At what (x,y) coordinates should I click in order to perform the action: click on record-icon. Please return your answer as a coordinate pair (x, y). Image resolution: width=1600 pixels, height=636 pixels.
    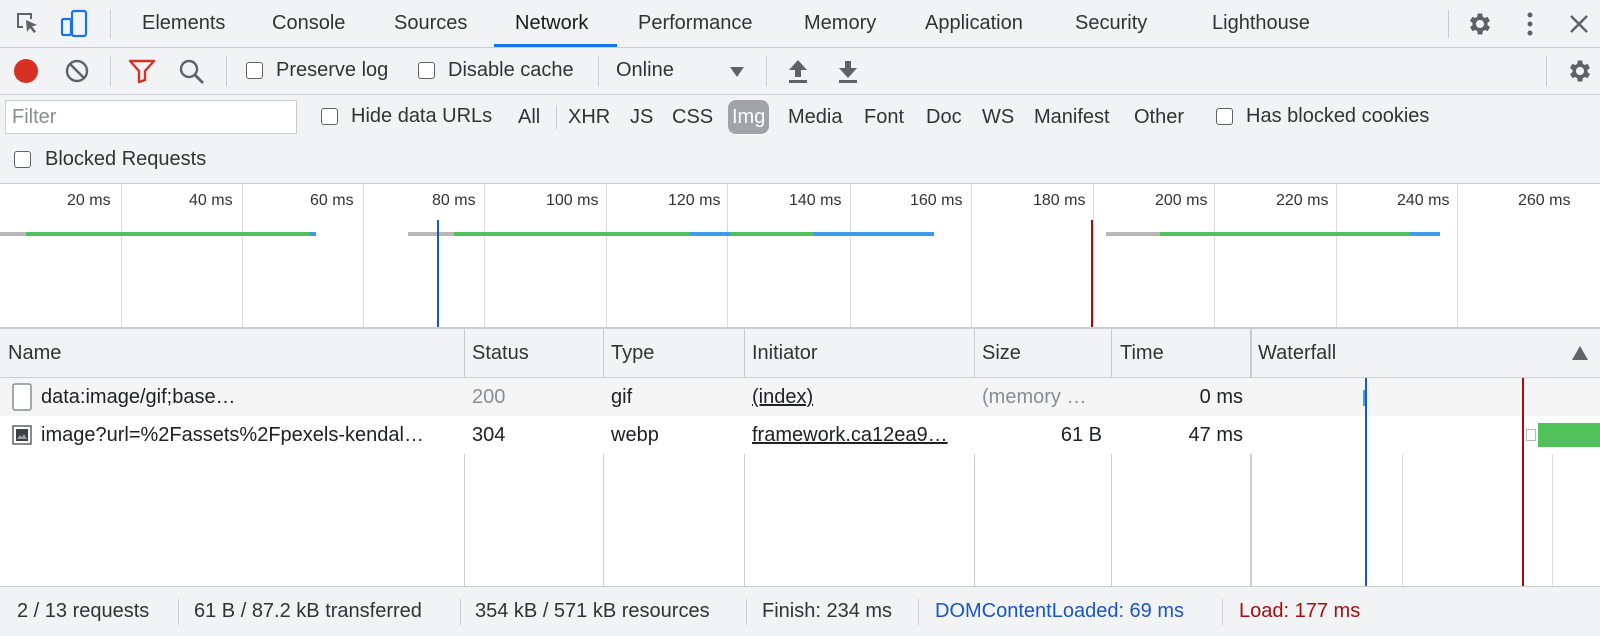
    Looking at the image, I should click on (26, 71).